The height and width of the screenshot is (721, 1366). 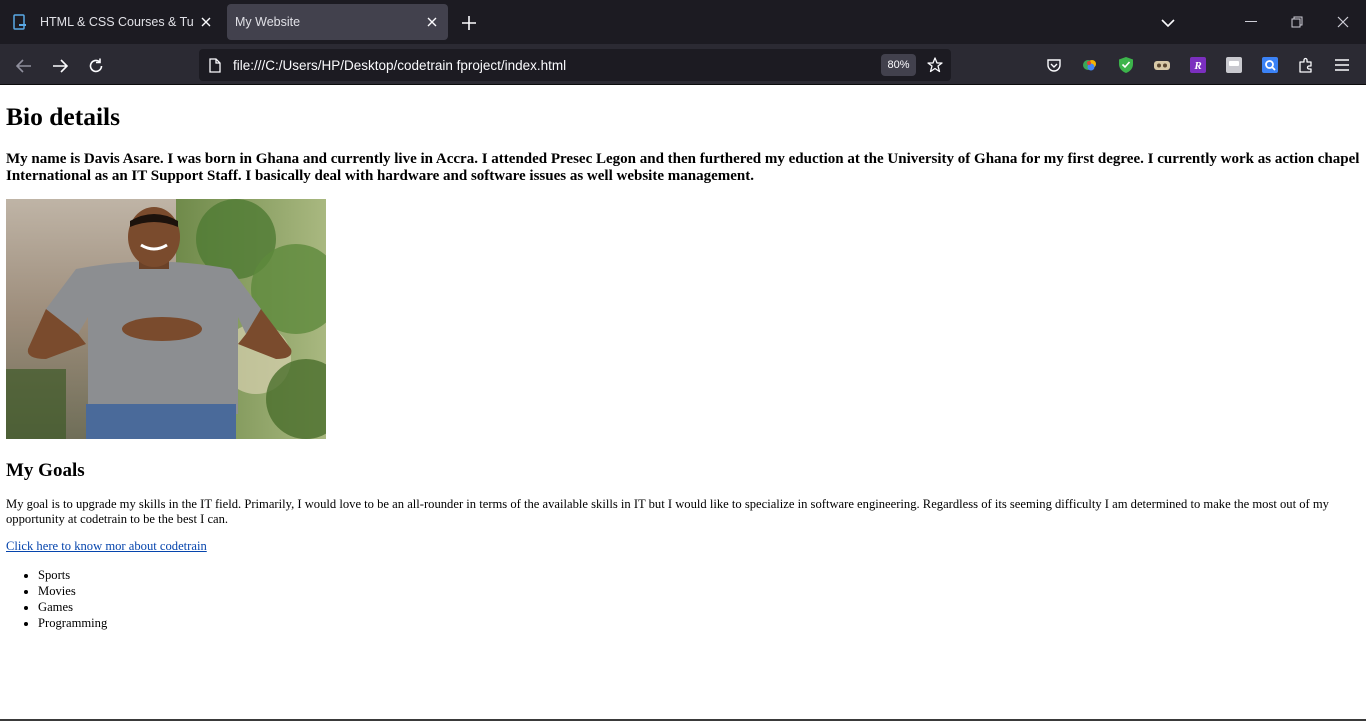 I want to click on list-item: Programming, so click(x=72, y=623).